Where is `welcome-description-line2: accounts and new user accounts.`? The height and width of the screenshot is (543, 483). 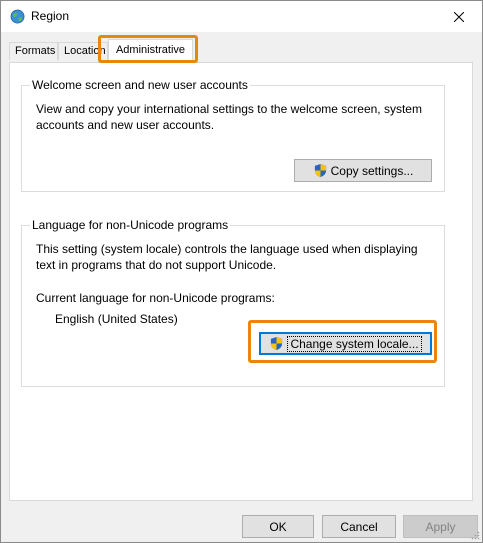
welcome-description-line2: accounts and new user accounts. is located at coordinates (125, 125).